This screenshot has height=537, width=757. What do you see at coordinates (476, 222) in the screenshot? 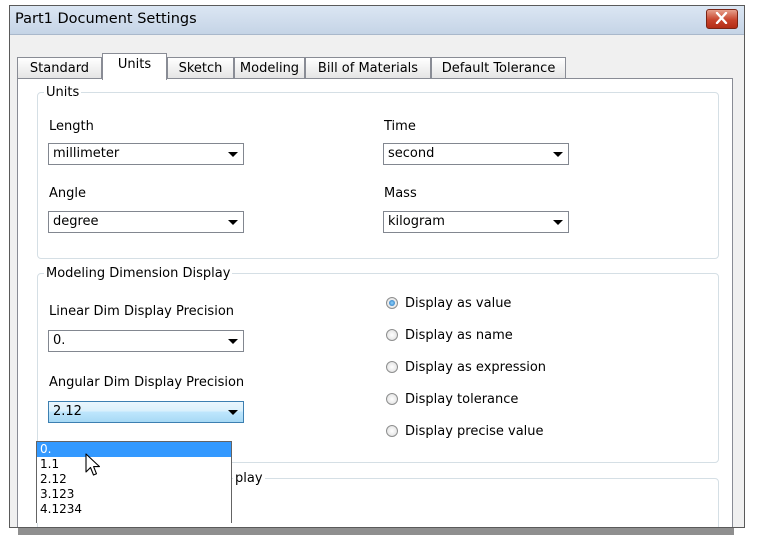
I see `mass-select: kilogram` at bounding box center [476, 222].